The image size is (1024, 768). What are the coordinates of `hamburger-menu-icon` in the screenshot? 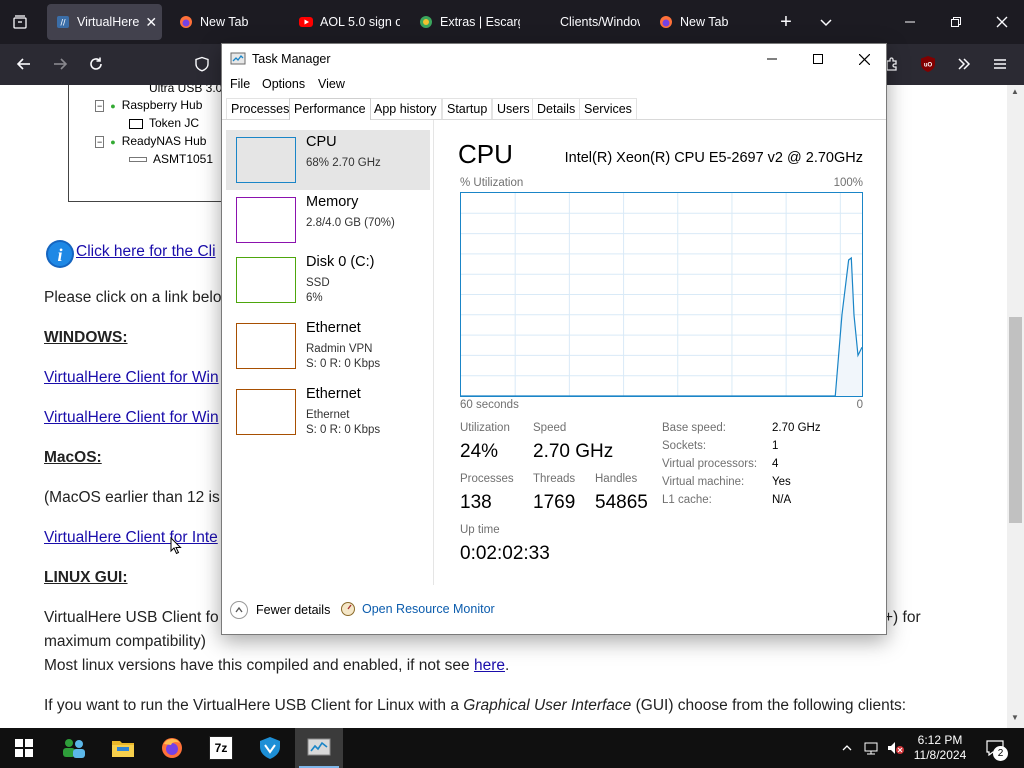 It's located at (1000, 64).